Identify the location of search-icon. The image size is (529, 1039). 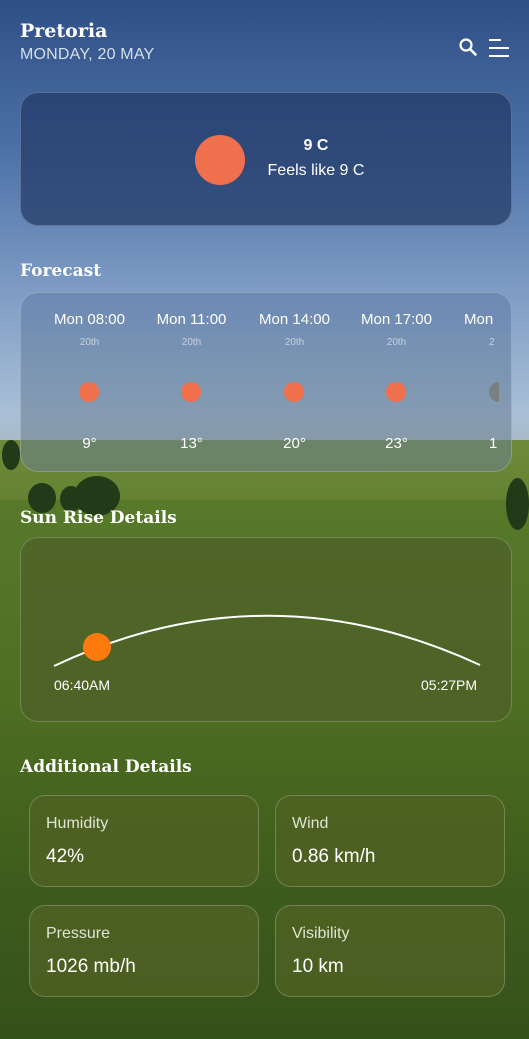
(468, 47).